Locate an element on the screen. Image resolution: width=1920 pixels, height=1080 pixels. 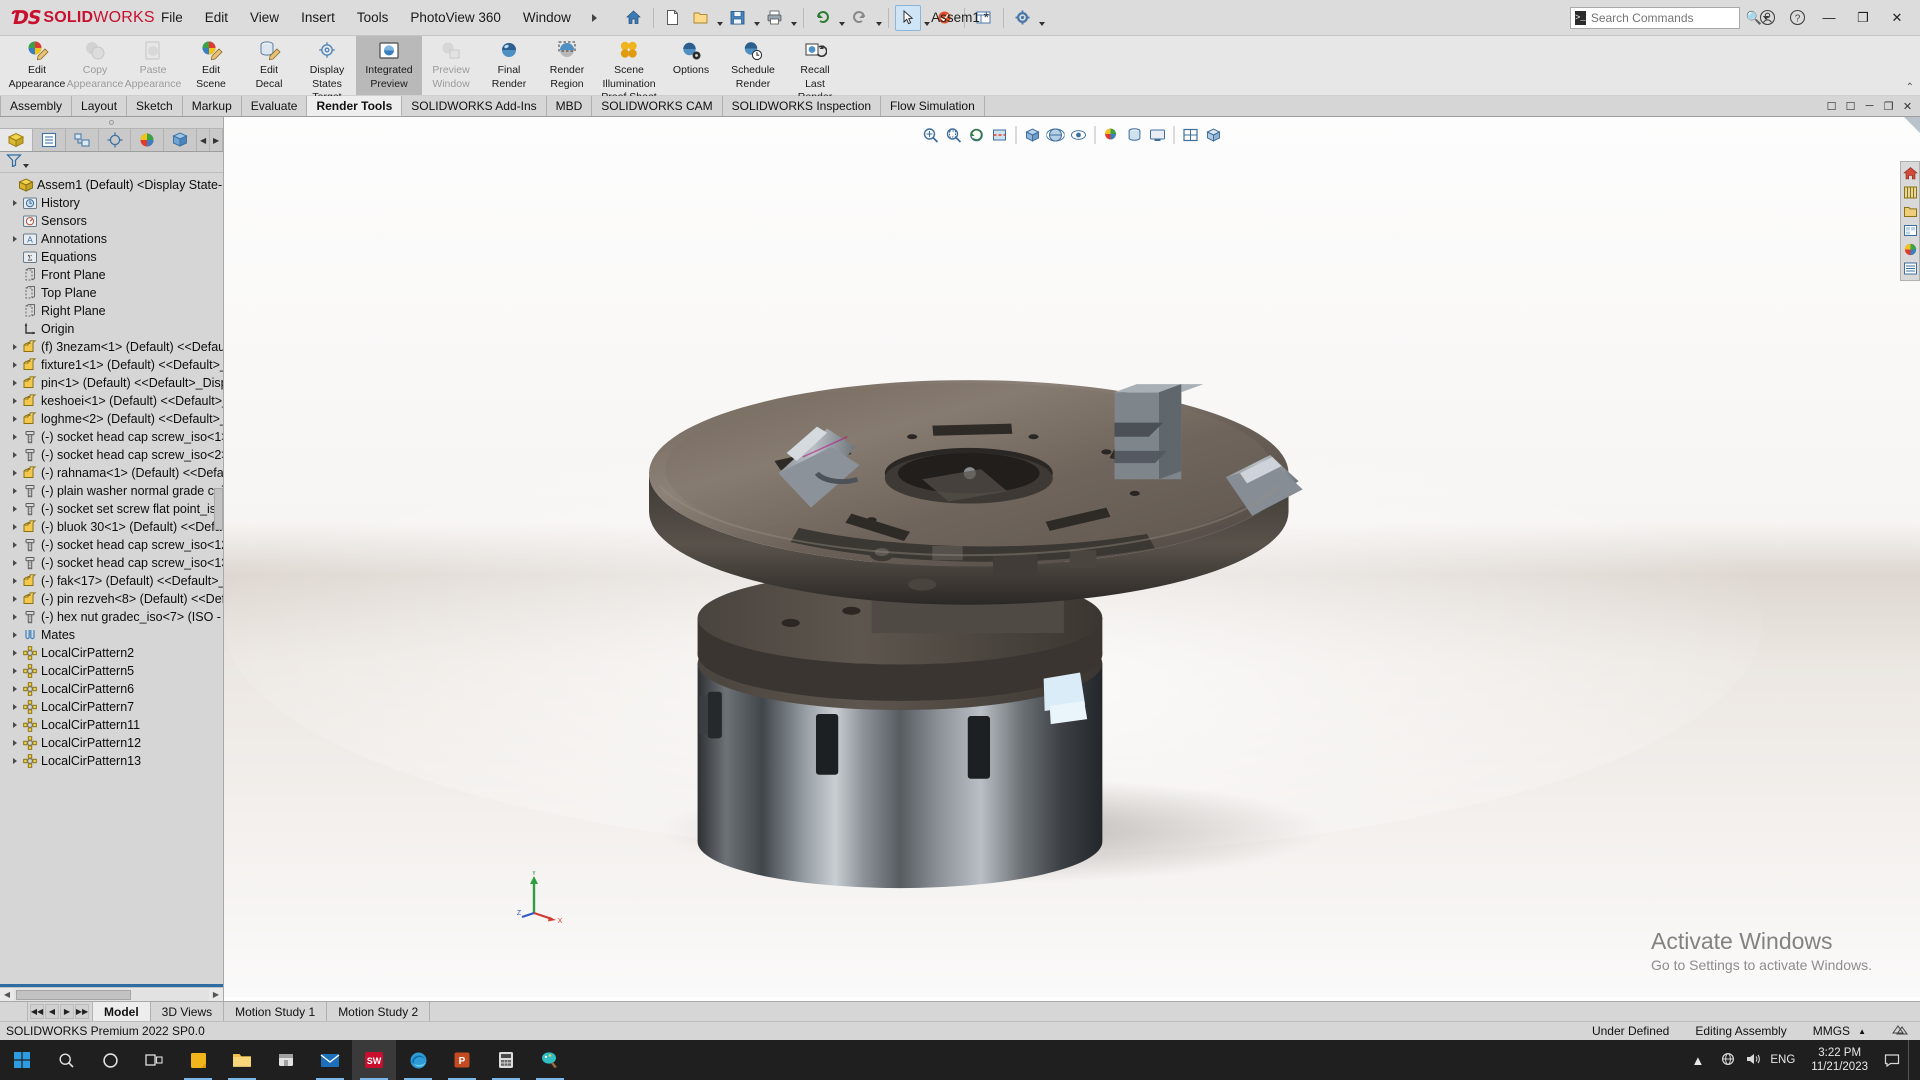
user-account-icon is located at coordinates (1767, 18).